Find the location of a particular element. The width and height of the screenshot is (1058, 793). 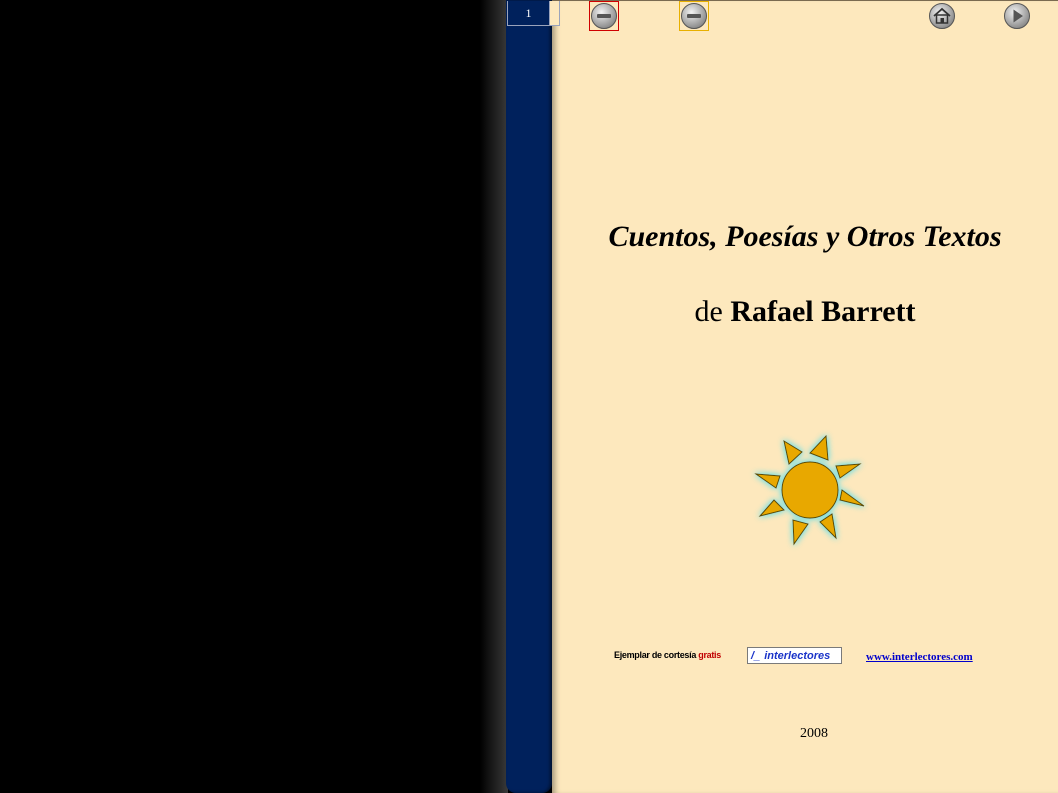

prev-page-button is located at coordinates (604, 16).